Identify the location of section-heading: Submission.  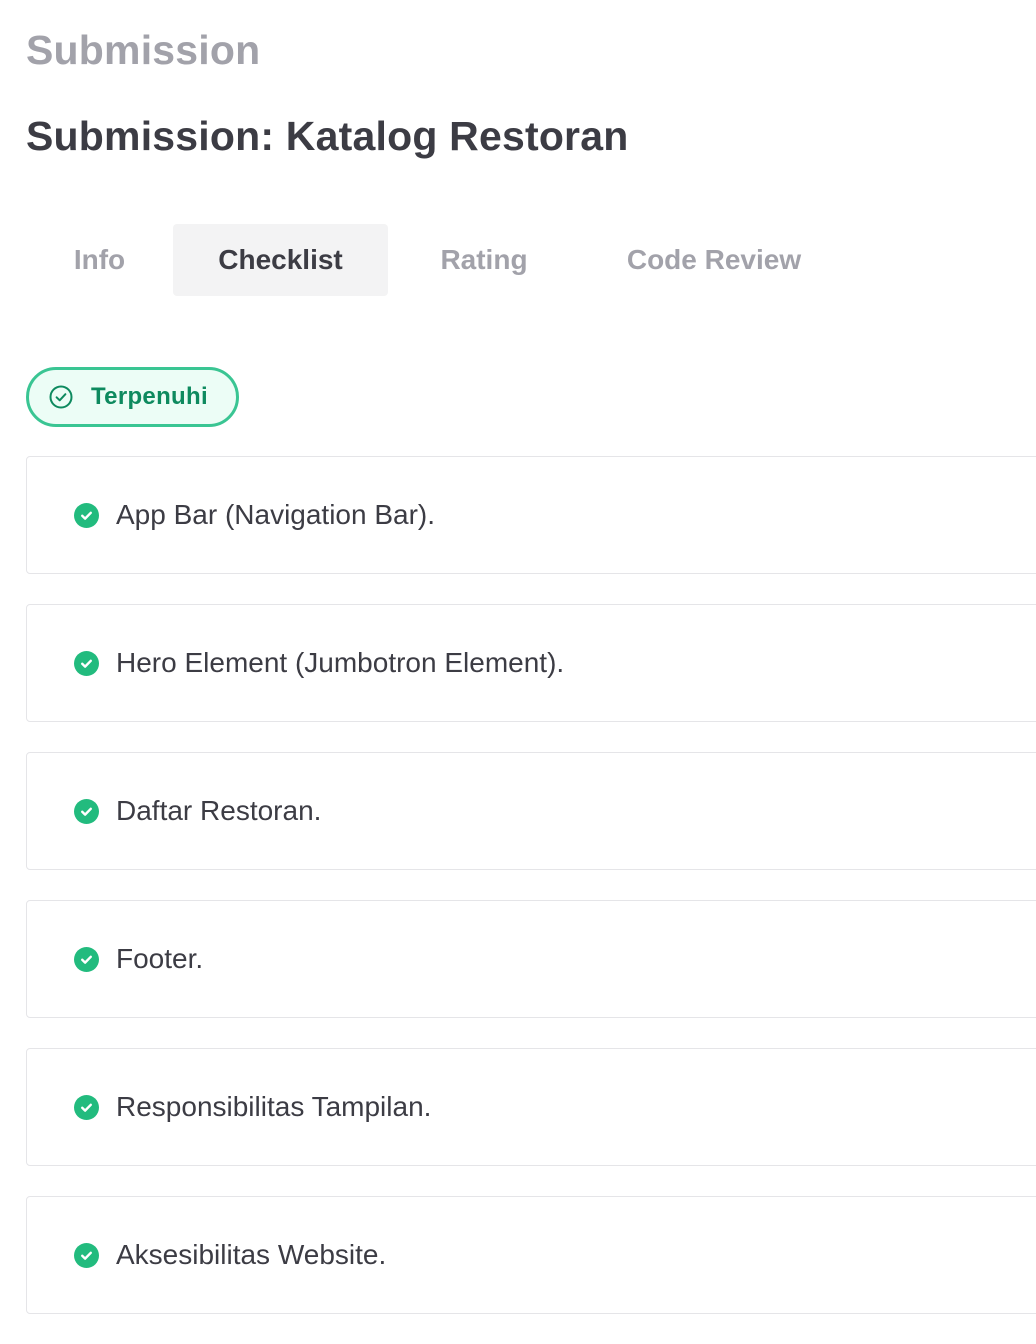
(143, 50).